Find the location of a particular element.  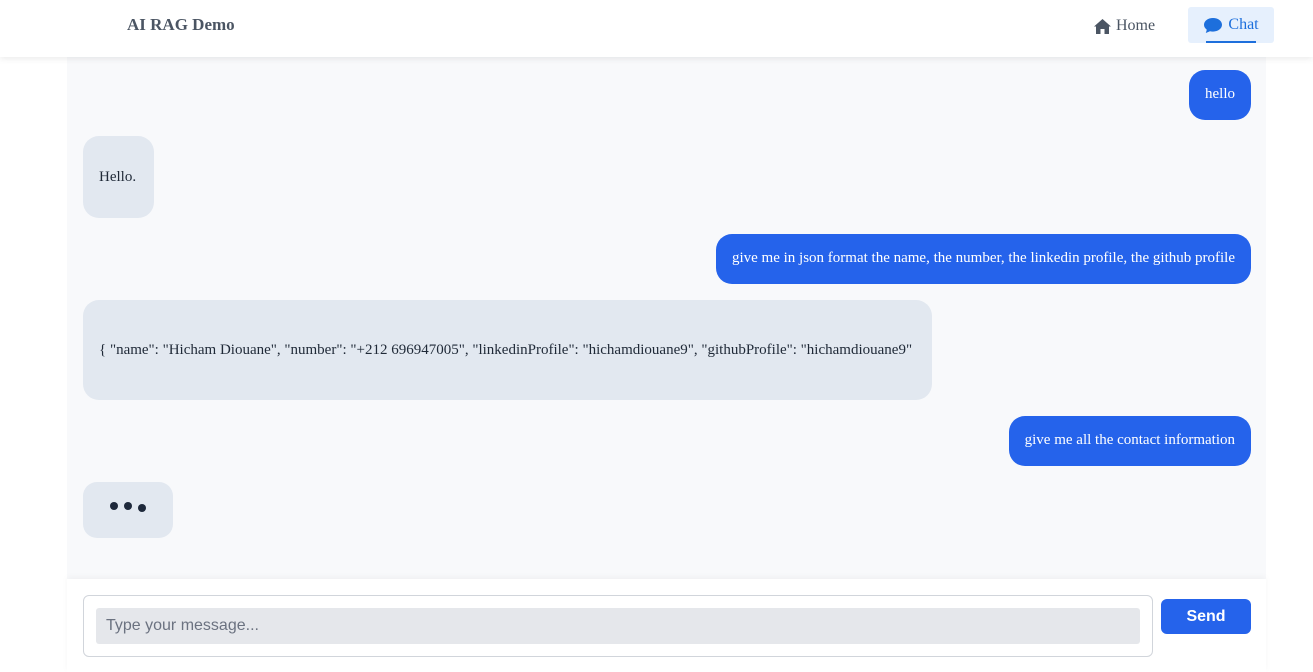

nav-chat-link: Chat is located at coordinates (1231, 25).